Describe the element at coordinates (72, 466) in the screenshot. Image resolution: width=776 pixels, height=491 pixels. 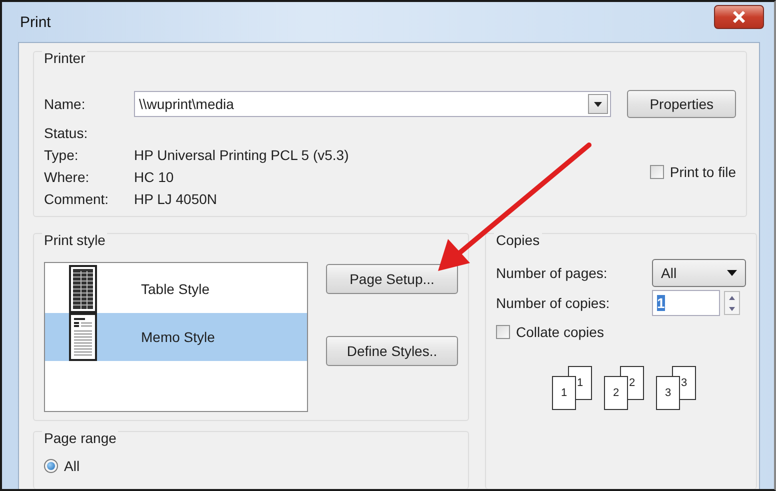
I see `radio-label: All` at that location.